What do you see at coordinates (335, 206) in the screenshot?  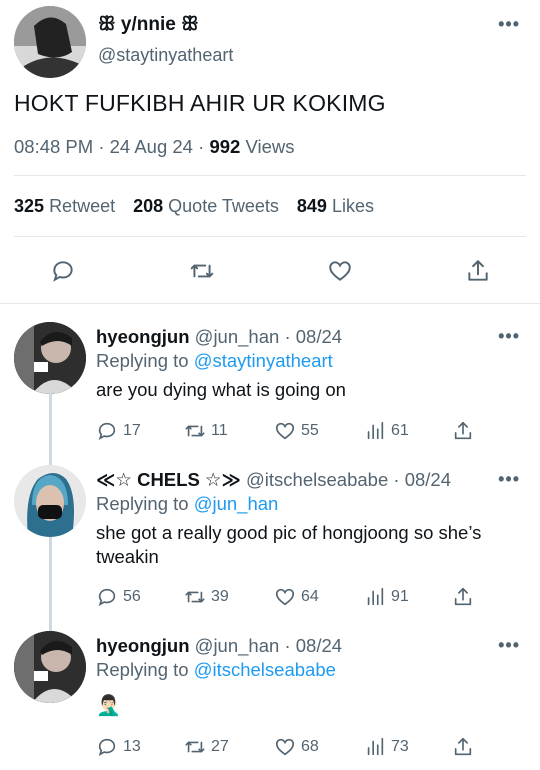 I see `likes-stat: 849 Likes` at bounding box center [335, 206].